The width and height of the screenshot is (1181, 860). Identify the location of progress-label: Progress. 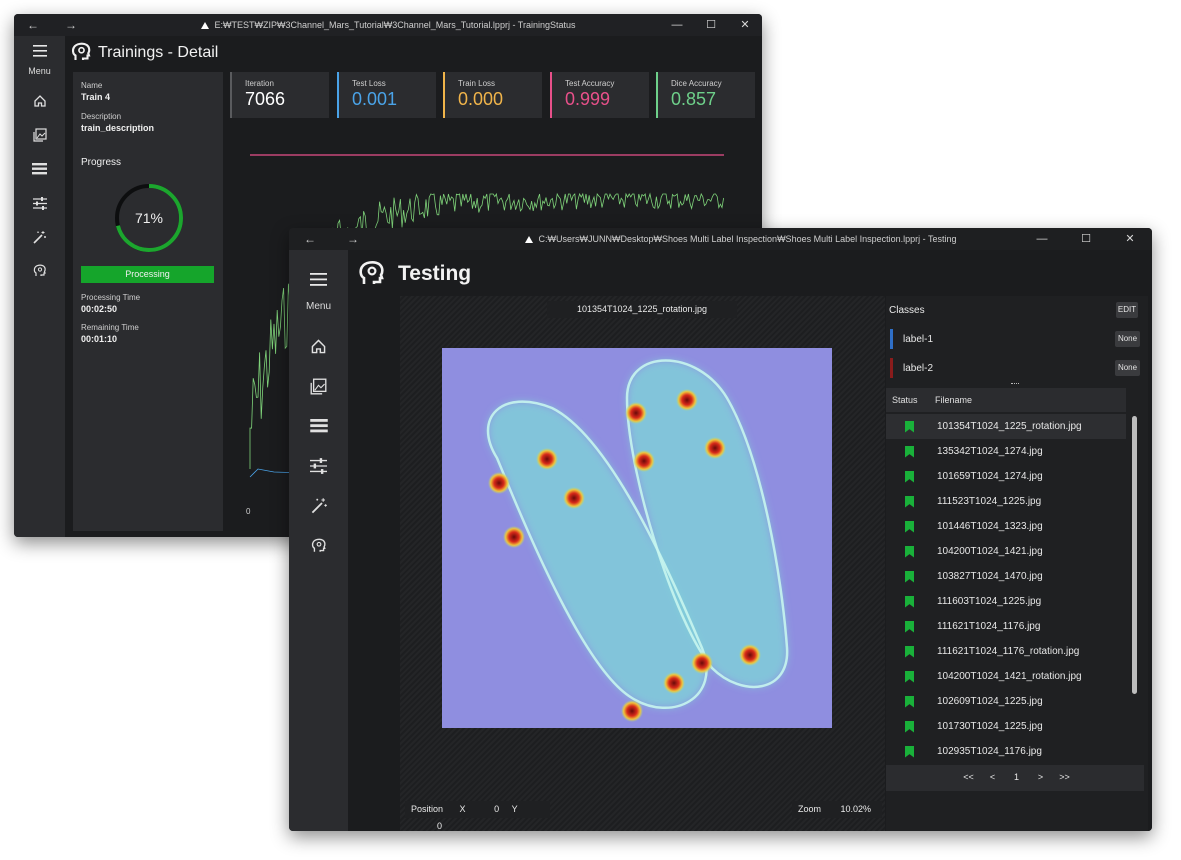
(101, 162).